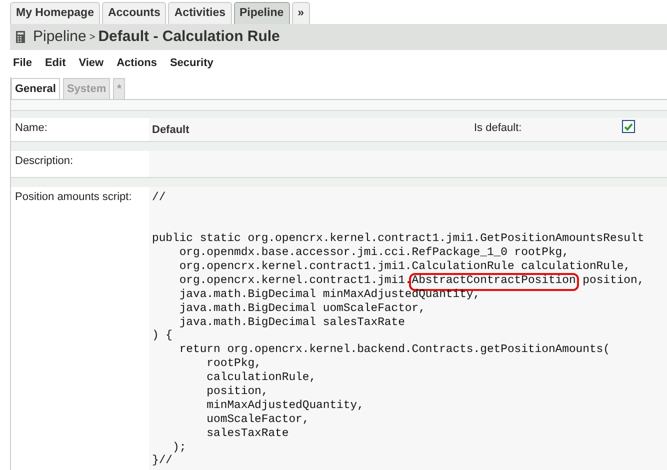  I want to click on code-text: minMaxAdjustedQuantity,, so click(285, 407).